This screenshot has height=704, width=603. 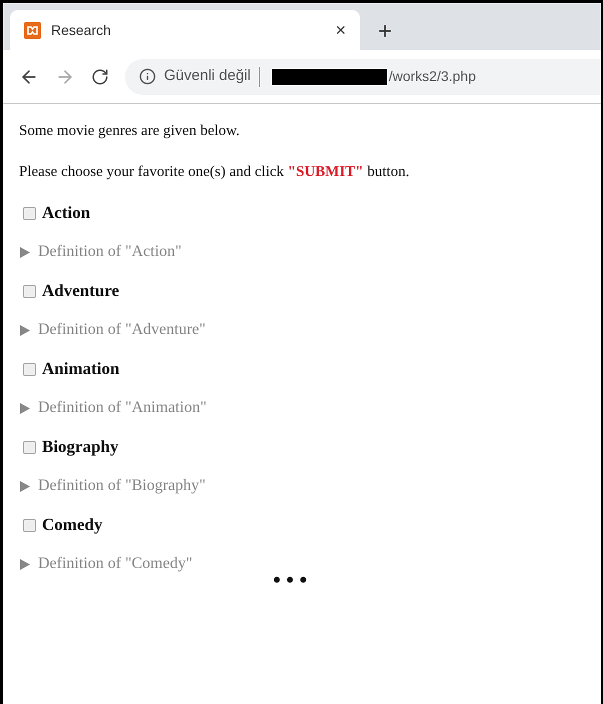 I want to click on url-text: /works2/3.php, so click(x=432, y=76).